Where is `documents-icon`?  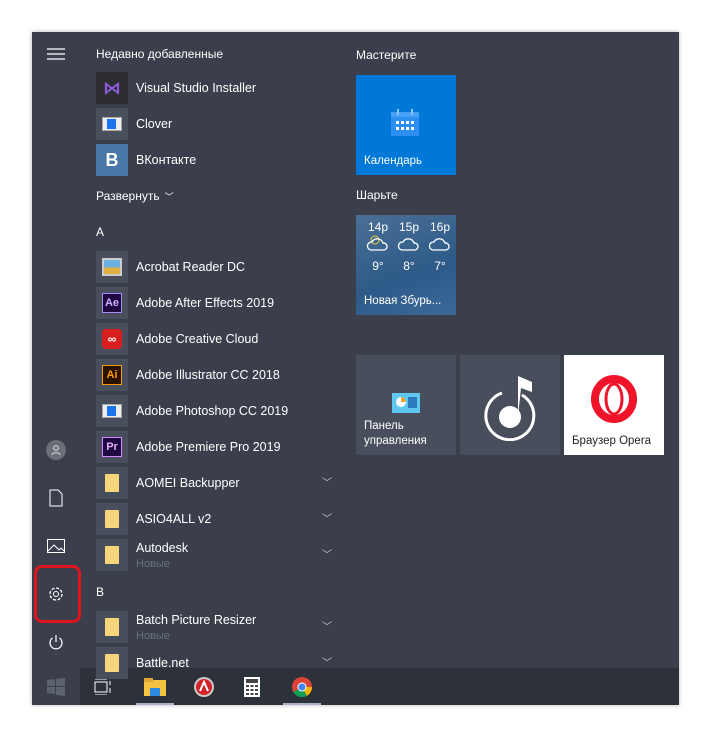 documents-icon is located at coordinates (56, 498).